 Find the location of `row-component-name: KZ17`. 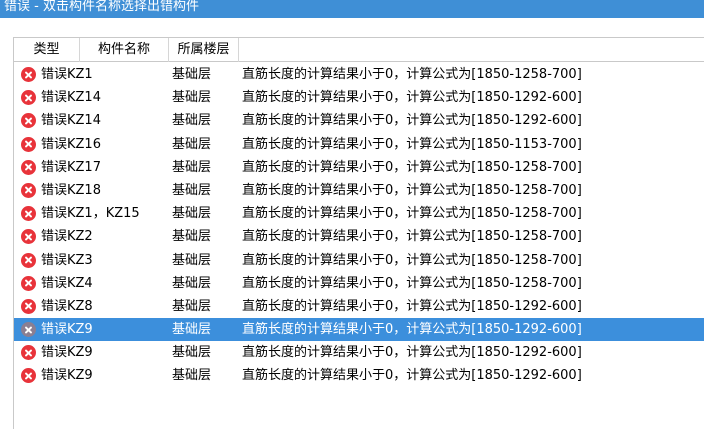

row-component-name: KZ17 is located at coordinates (84, 167).